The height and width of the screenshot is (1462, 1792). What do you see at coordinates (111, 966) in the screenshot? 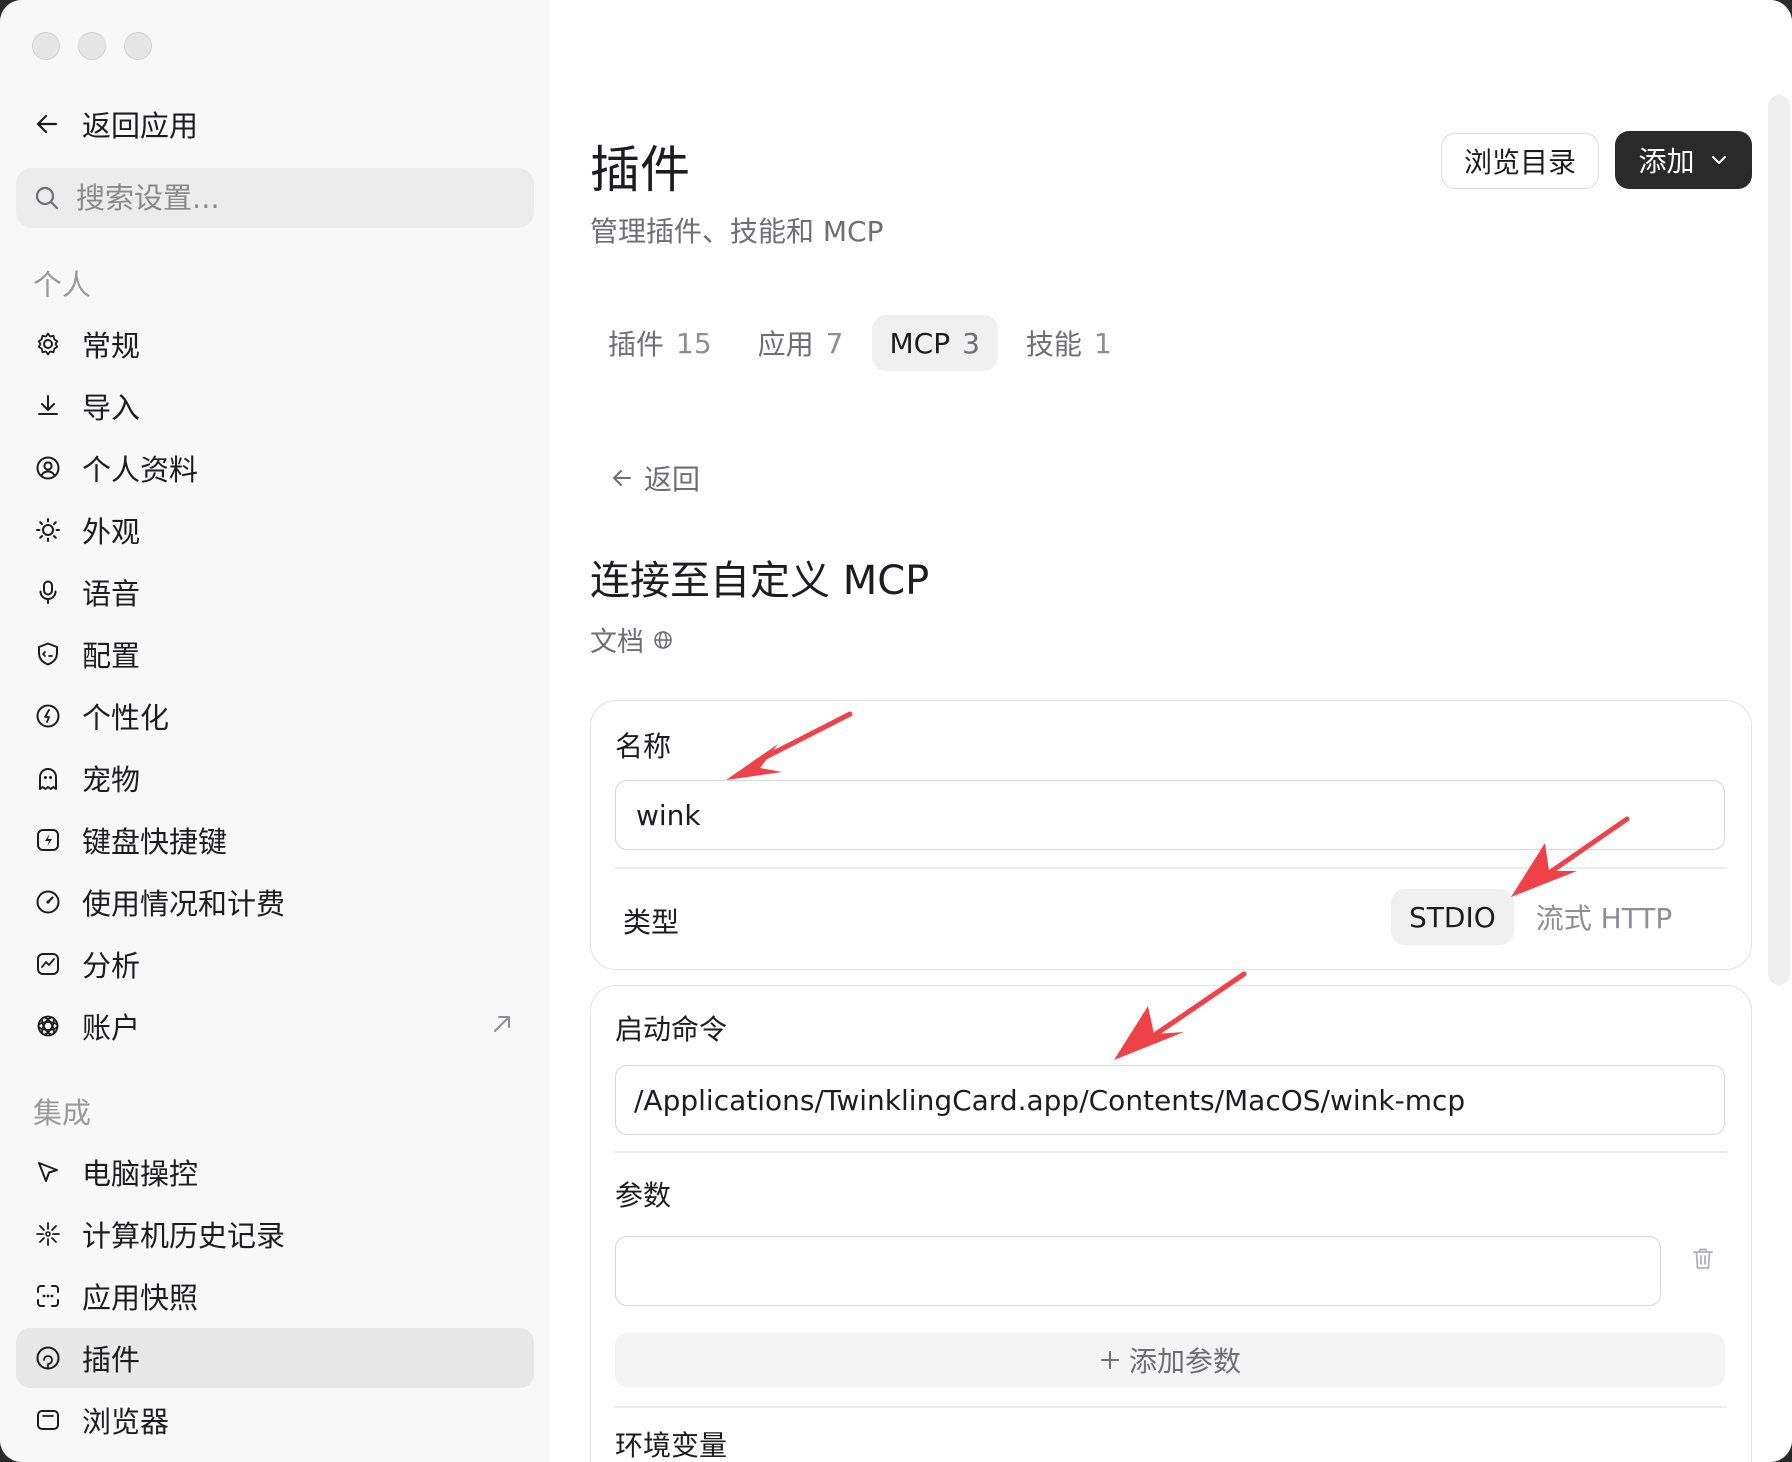
I see `sidebar-item-label: 分析` at bounding box center [111, 966].